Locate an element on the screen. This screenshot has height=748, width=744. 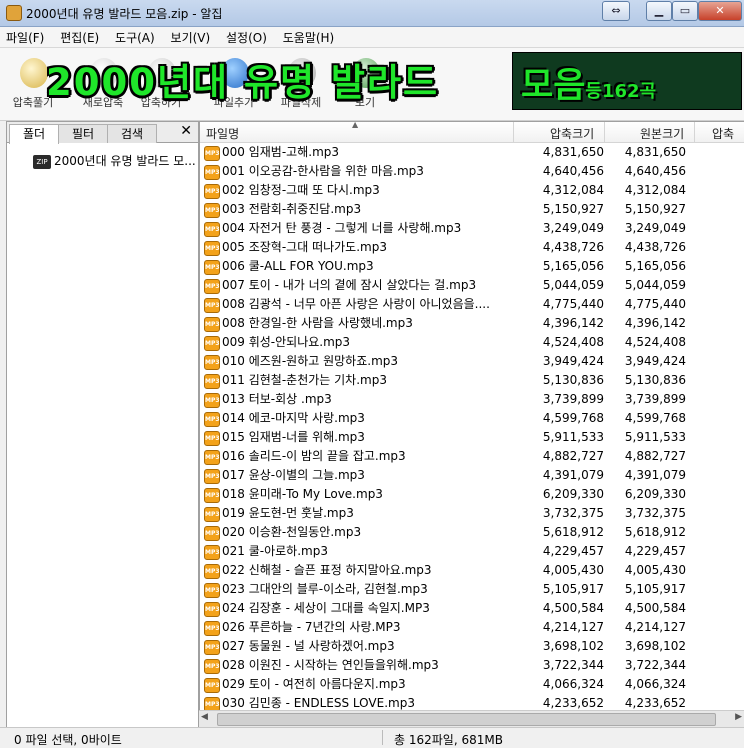
packed-size: 3,739,899 is located at coordinates (573, 399).